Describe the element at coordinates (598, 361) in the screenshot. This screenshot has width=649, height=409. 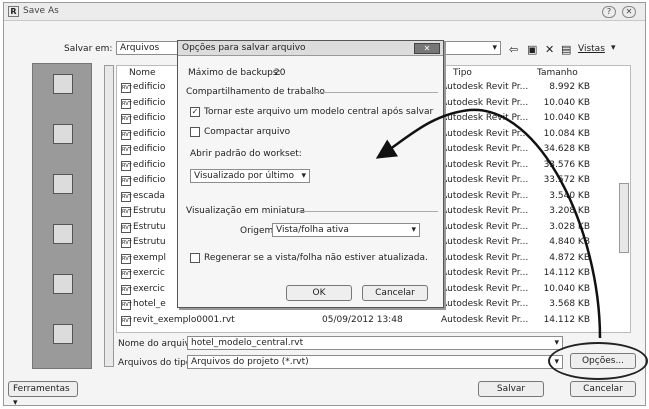
I see `annotation-oval` at that location.